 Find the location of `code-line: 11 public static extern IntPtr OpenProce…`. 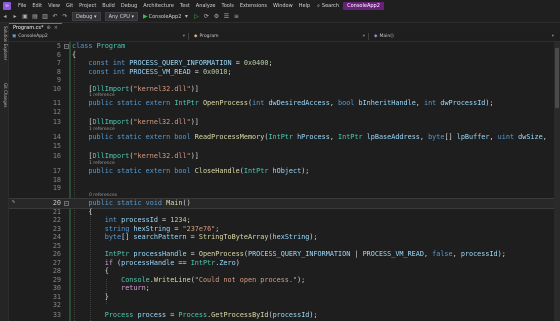

code-line: 11 public static extern IntPtr OpenProce… is located at coordinates (284, 103).